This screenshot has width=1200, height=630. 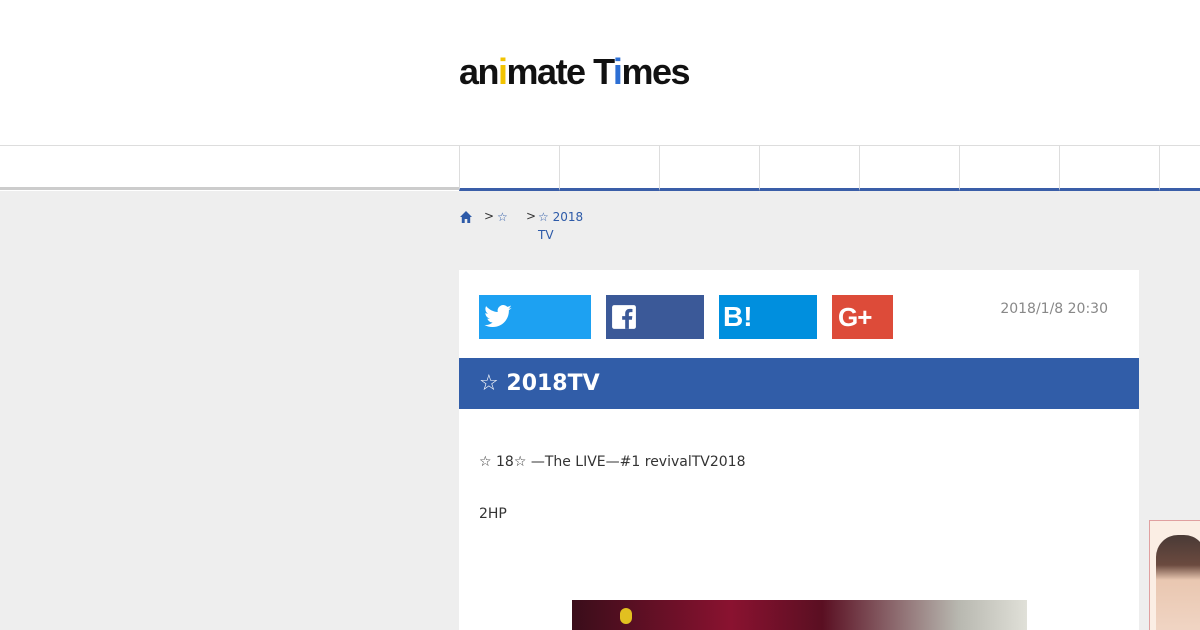 I want to click on logo-text: mes, so click(x=655, y=71).